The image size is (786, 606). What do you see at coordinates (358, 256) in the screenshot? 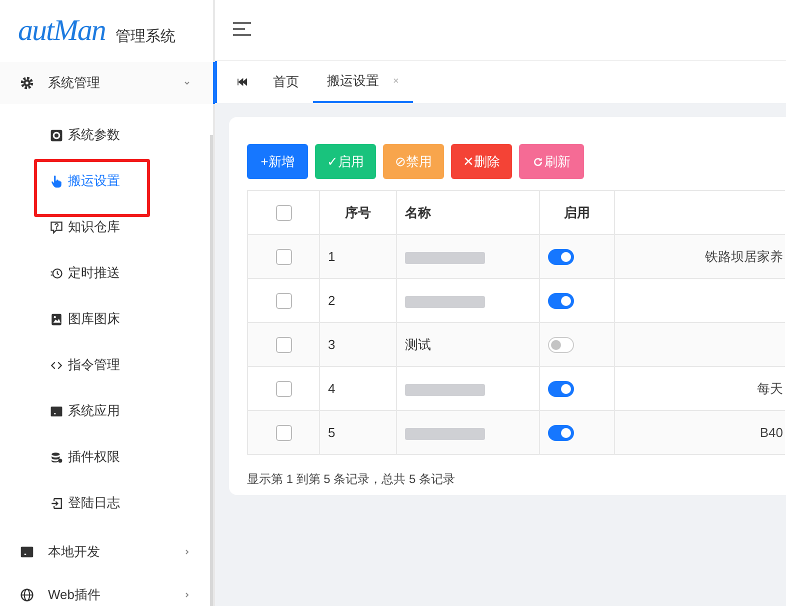
I see `table-cell: 1` at bounding box center [358, 256].